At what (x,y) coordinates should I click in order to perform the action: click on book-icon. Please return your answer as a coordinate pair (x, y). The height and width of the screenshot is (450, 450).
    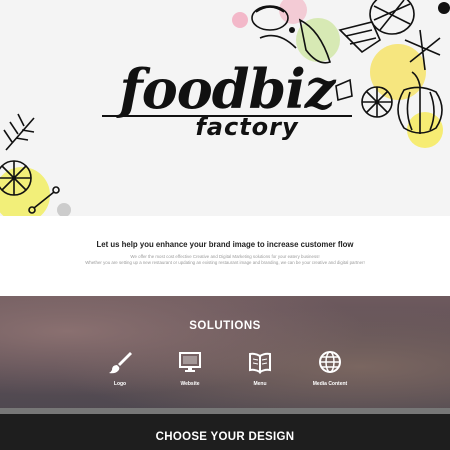
    Looking at the image, I should click on (260, 363).